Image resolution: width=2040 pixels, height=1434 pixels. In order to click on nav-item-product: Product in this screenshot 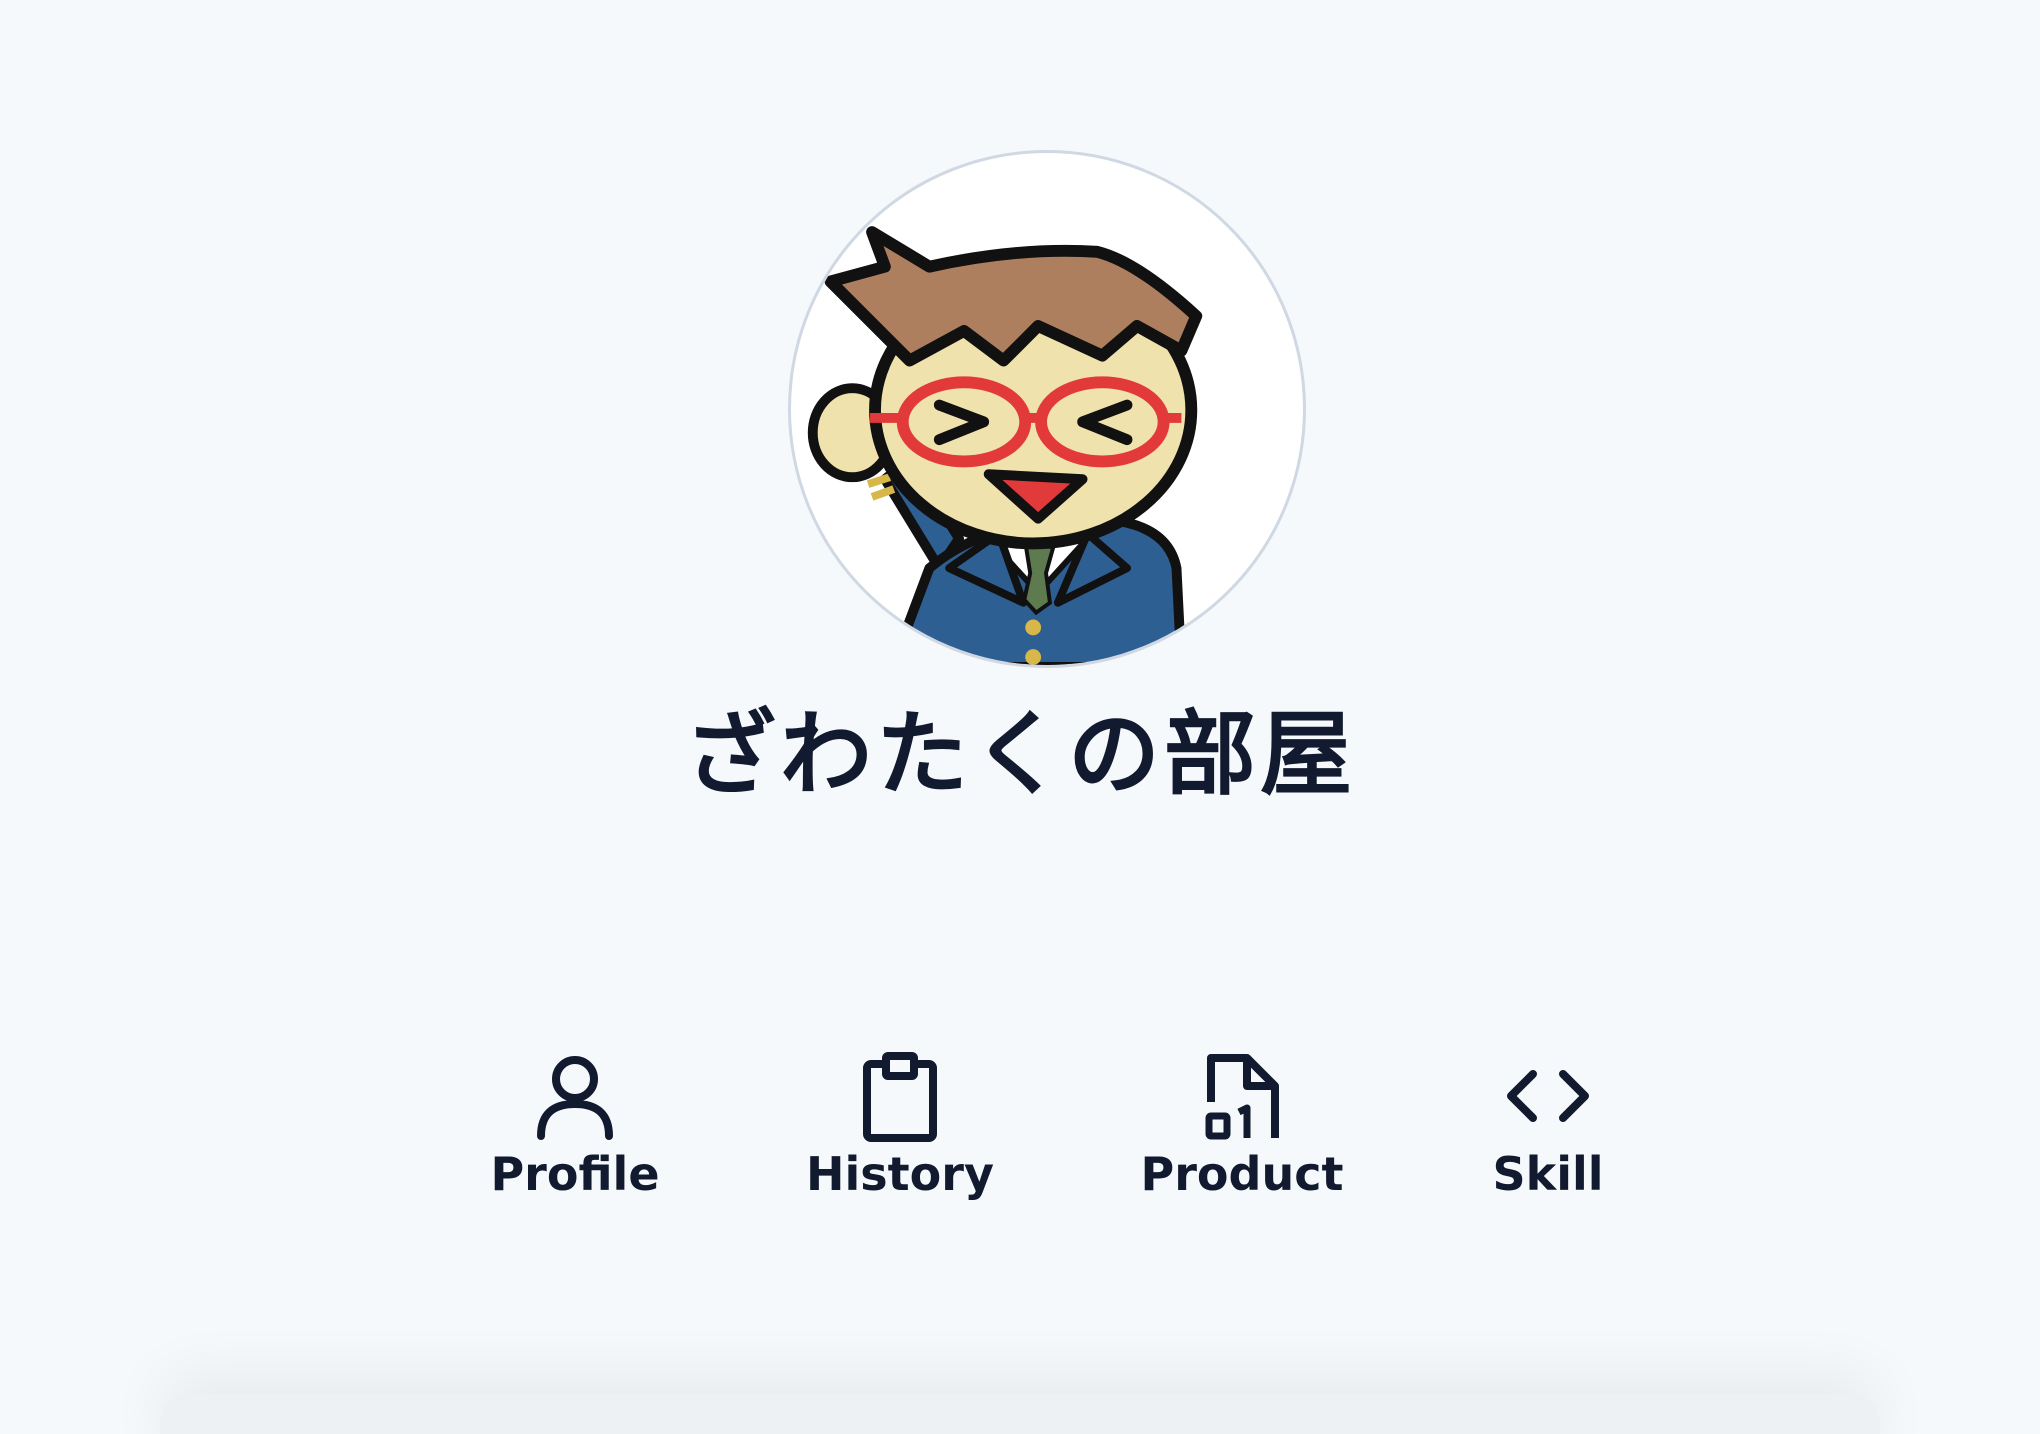, I will do `click(1242, 1132)`.